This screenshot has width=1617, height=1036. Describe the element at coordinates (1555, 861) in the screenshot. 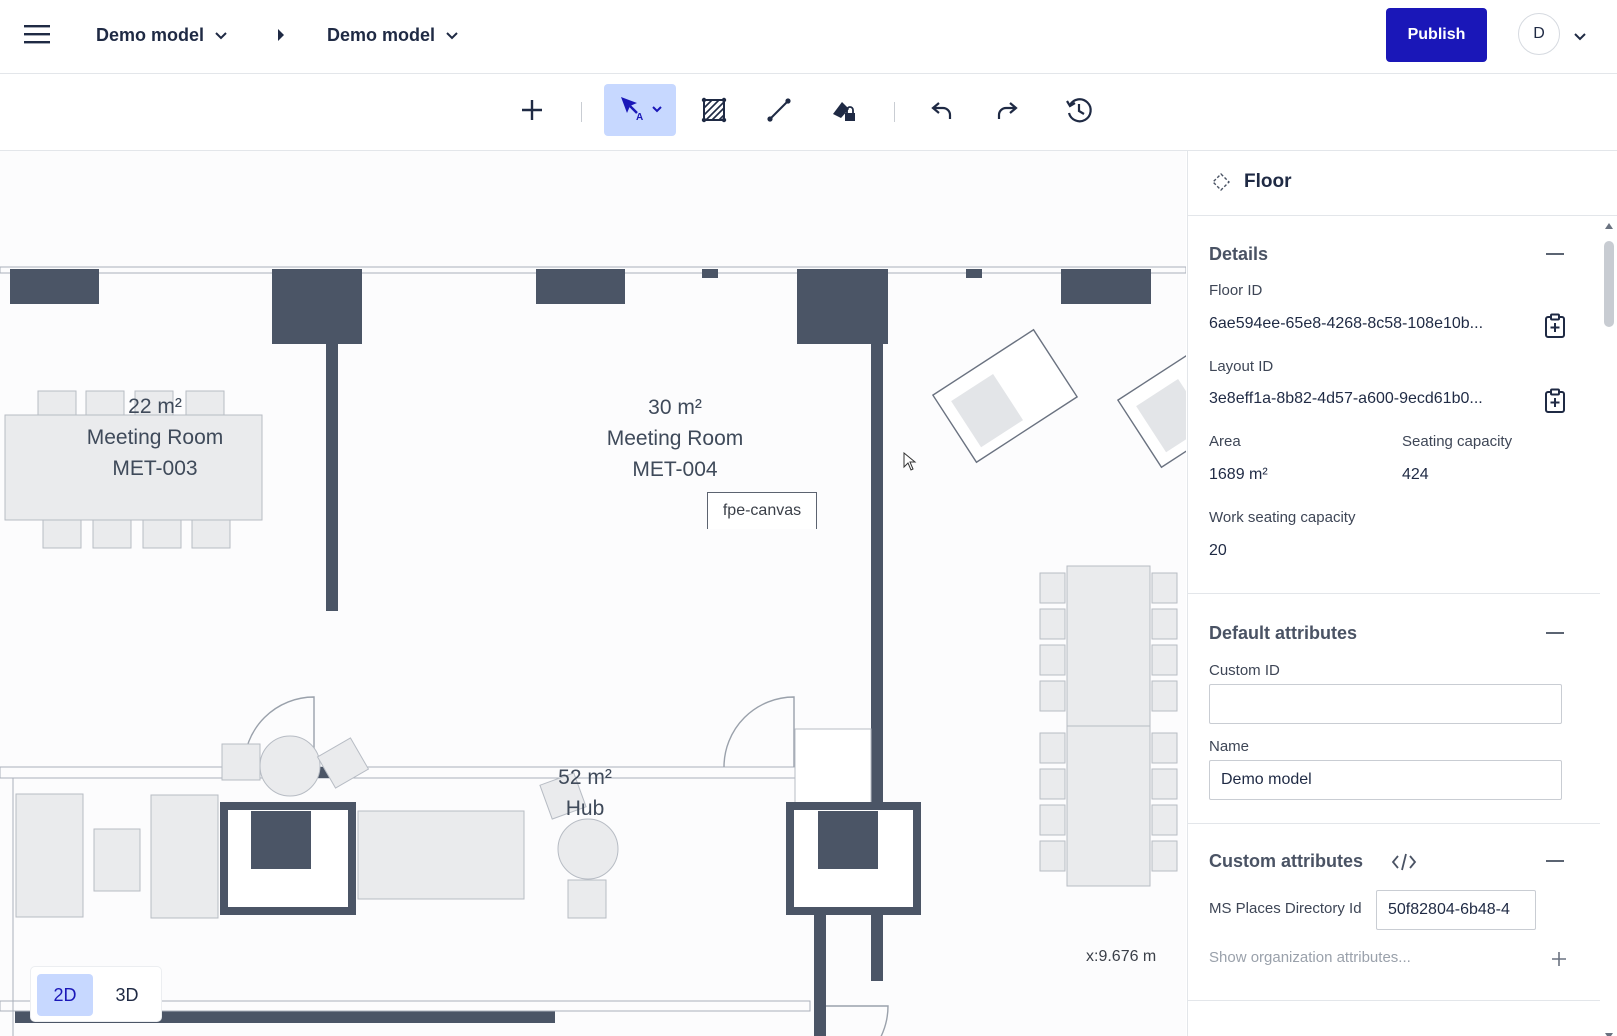

I see `collapse-custom-attributes-button` at that location.